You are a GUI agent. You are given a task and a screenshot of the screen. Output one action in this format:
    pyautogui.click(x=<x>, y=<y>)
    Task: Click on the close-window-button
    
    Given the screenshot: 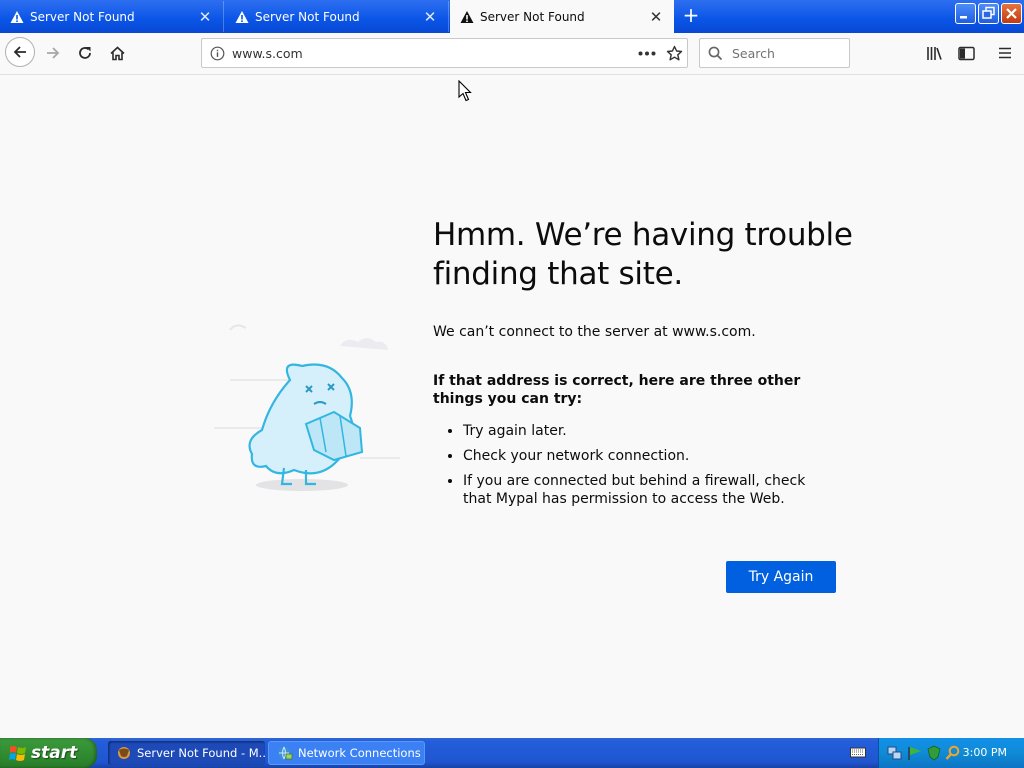 What is the action you would take?
    pyautogui.click(x=1011, y=13)
    